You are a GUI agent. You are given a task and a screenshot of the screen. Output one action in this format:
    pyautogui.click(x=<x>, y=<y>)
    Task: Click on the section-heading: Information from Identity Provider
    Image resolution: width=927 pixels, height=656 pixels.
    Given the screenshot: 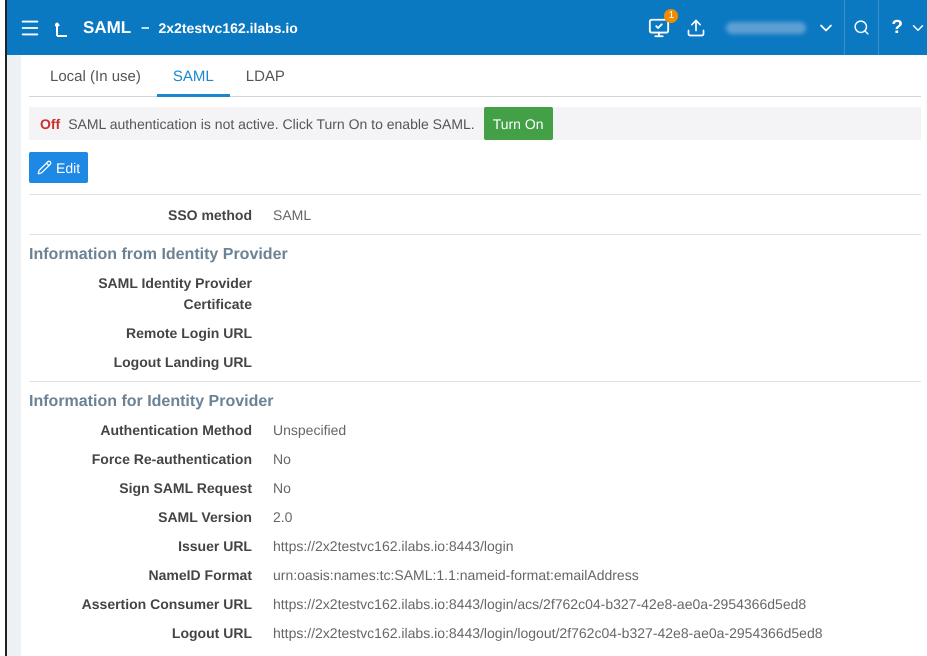 What is the action you would take?
    pyautogui.click(x=159, y=255)
    